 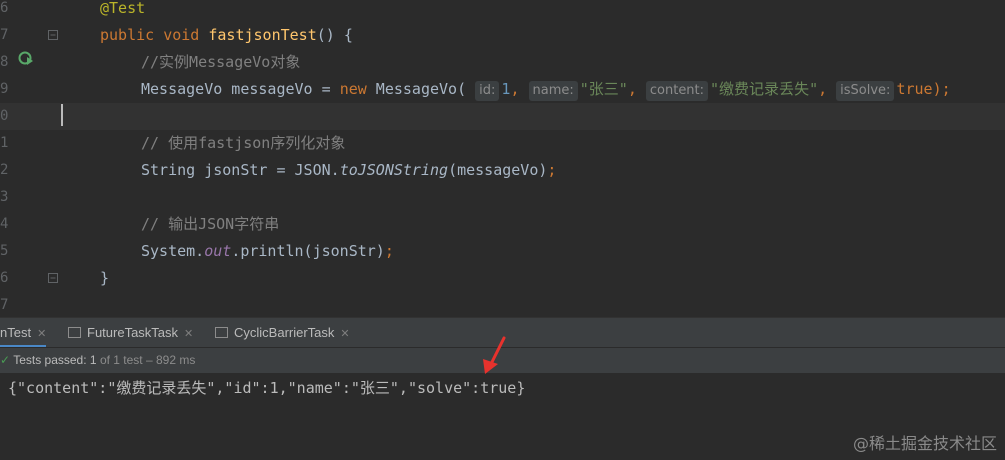 I want to click on code-line: 6 }, so click(x=502, y=278).